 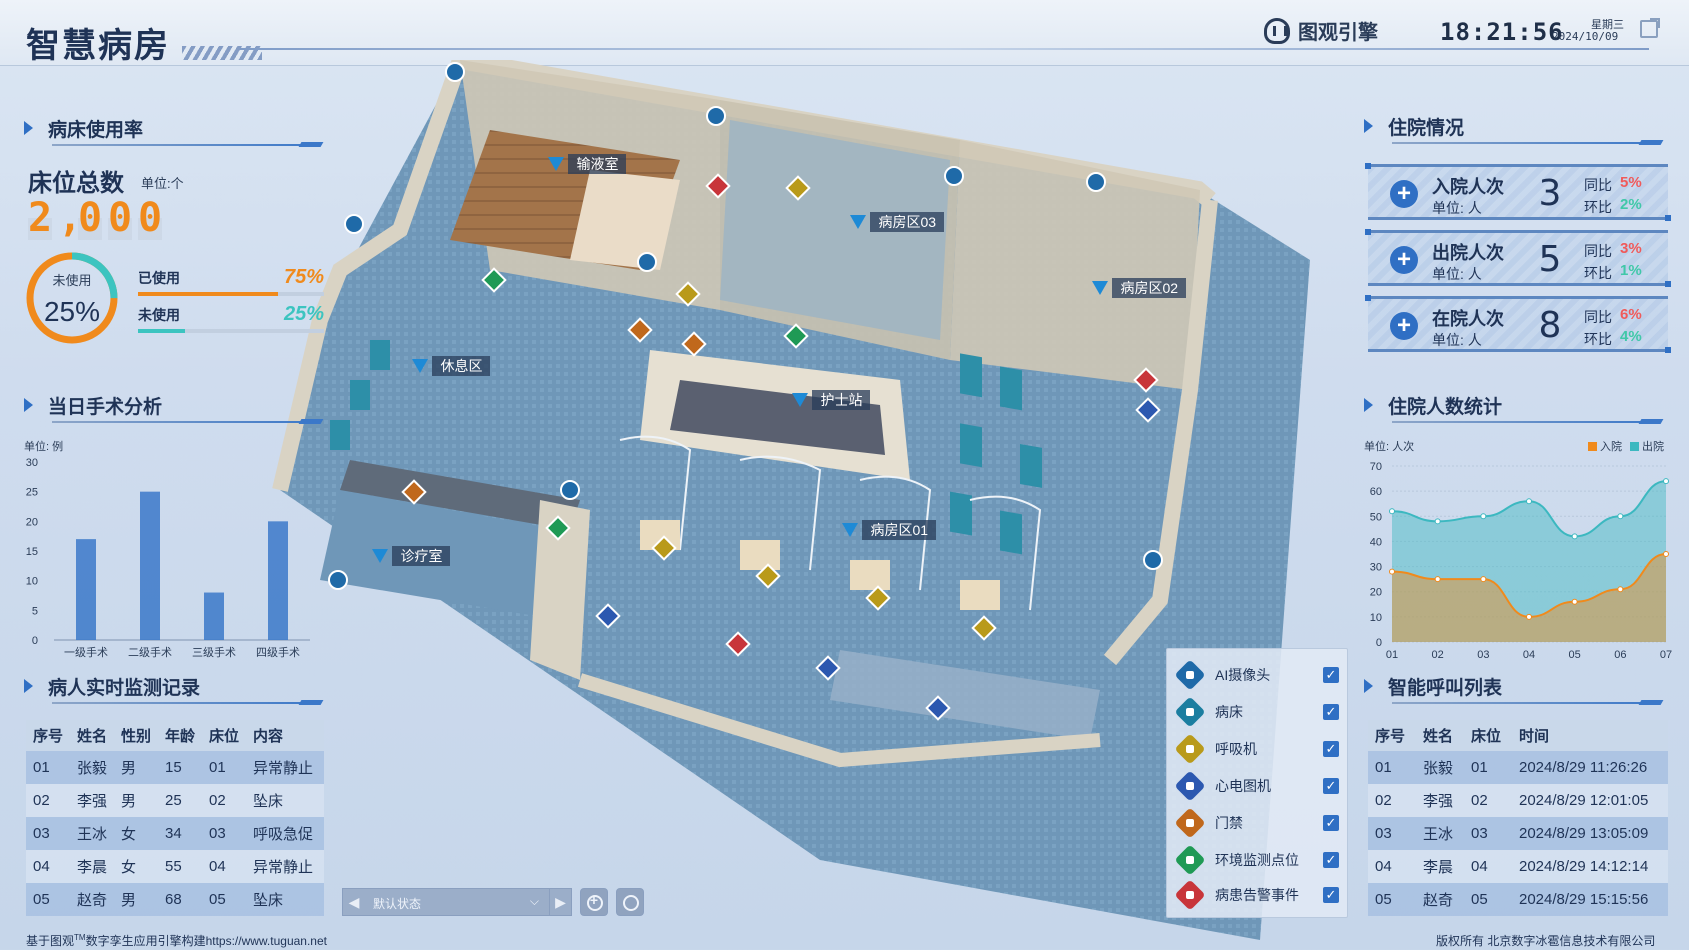 What do you see at coordinates (1338, 33) in the screenshot?
I see `brand-name: 图观引擎` at bounding box center [1338, 33].